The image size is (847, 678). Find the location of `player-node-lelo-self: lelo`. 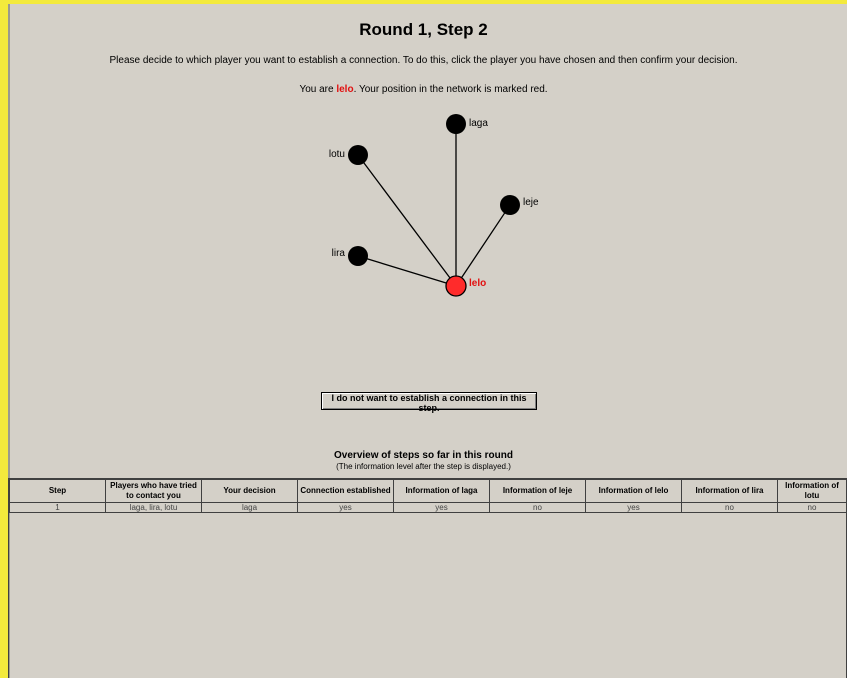

player-node-lelo-self: lelo is located at coordinates (465, 286).